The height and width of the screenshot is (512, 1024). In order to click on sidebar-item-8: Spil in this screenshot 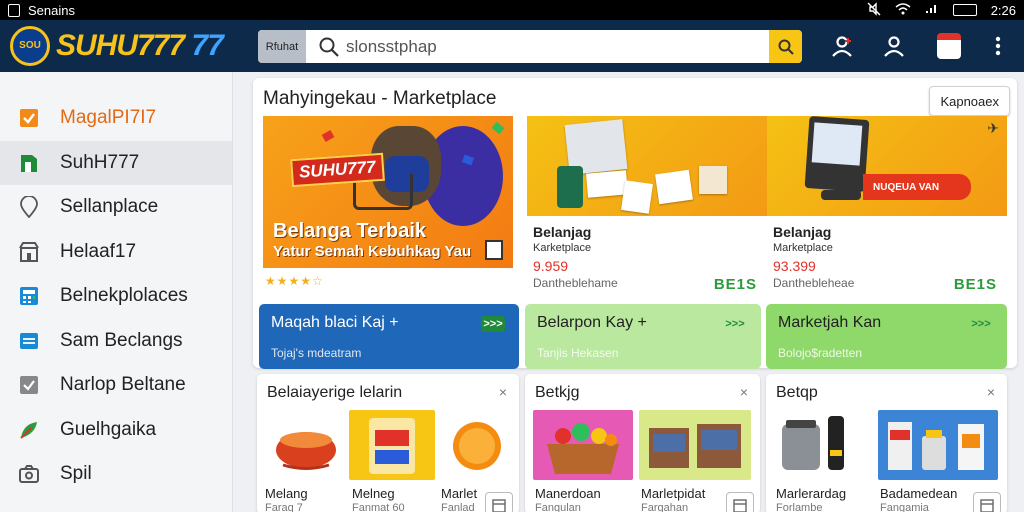, I will do `click(116, 474)`.